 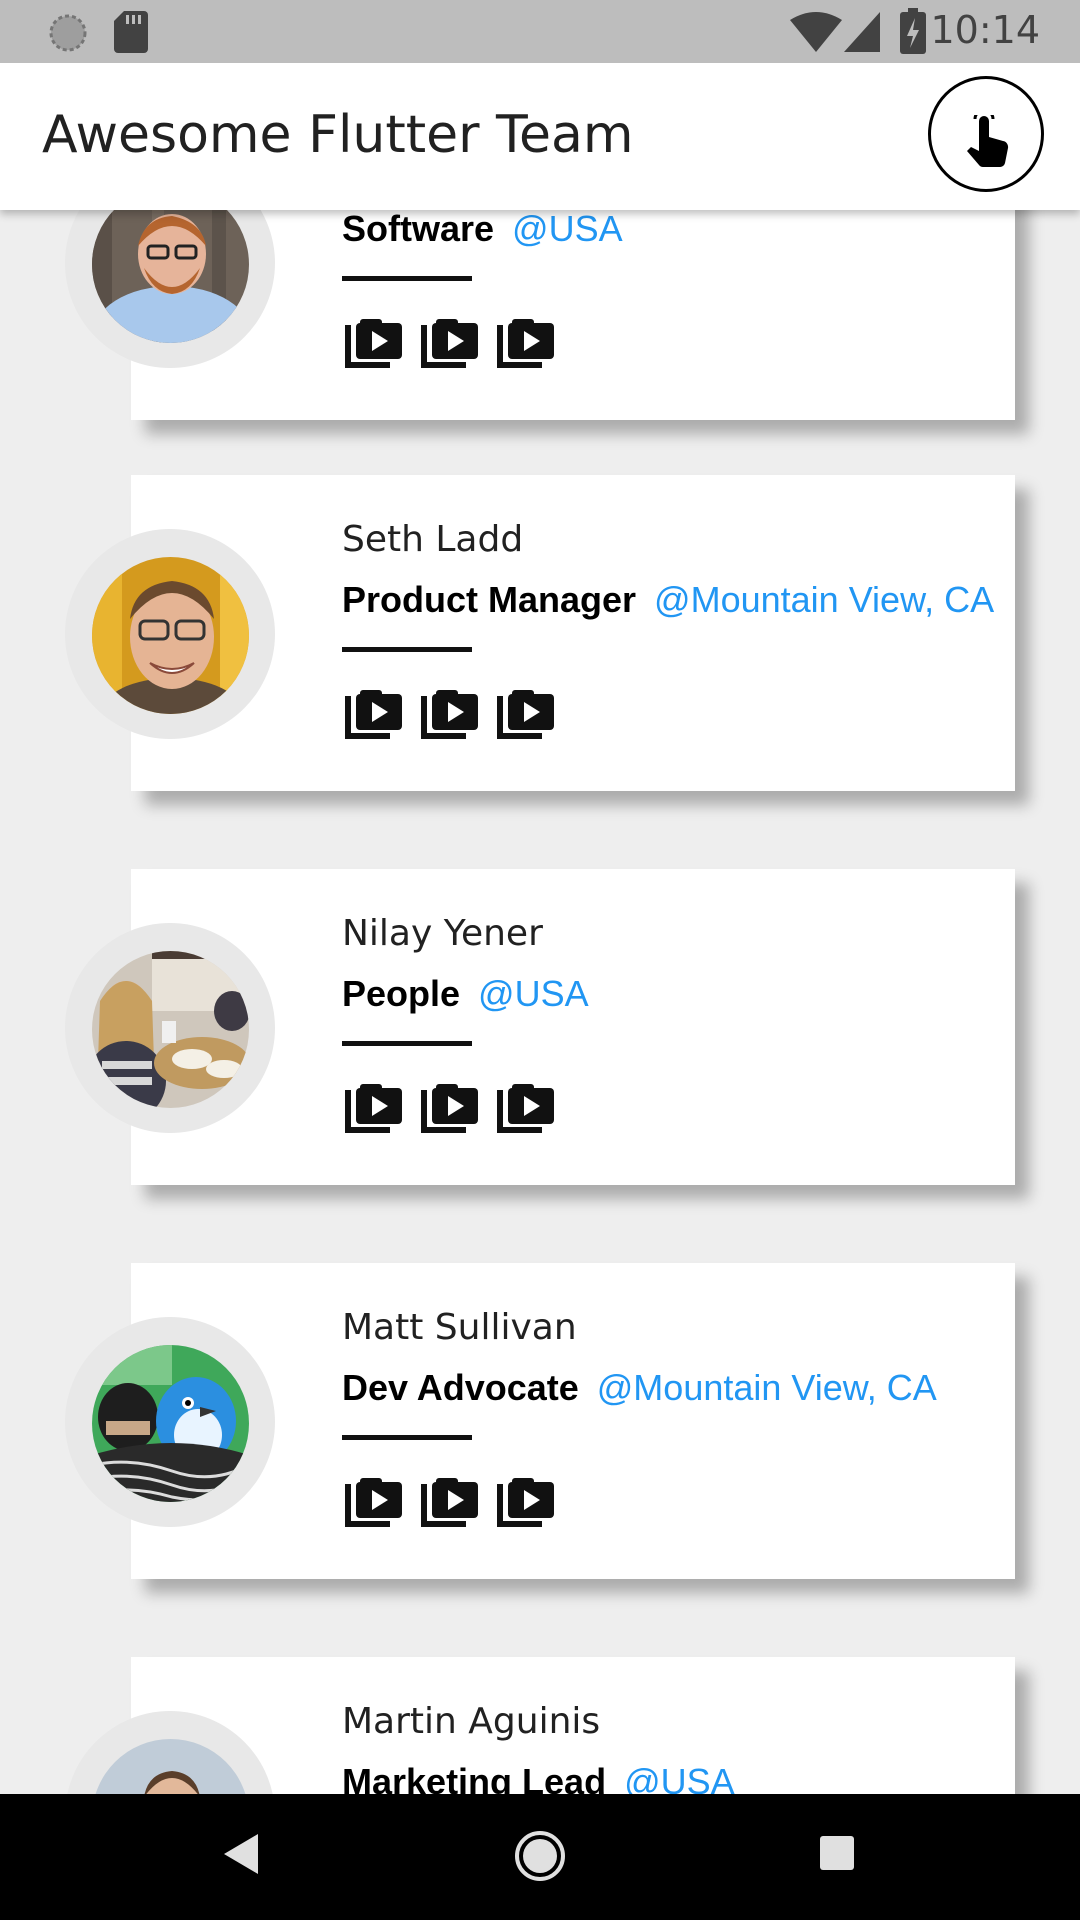 I want to click on app-bar: Awesome Flutter Team, so click(x=540, y=136).